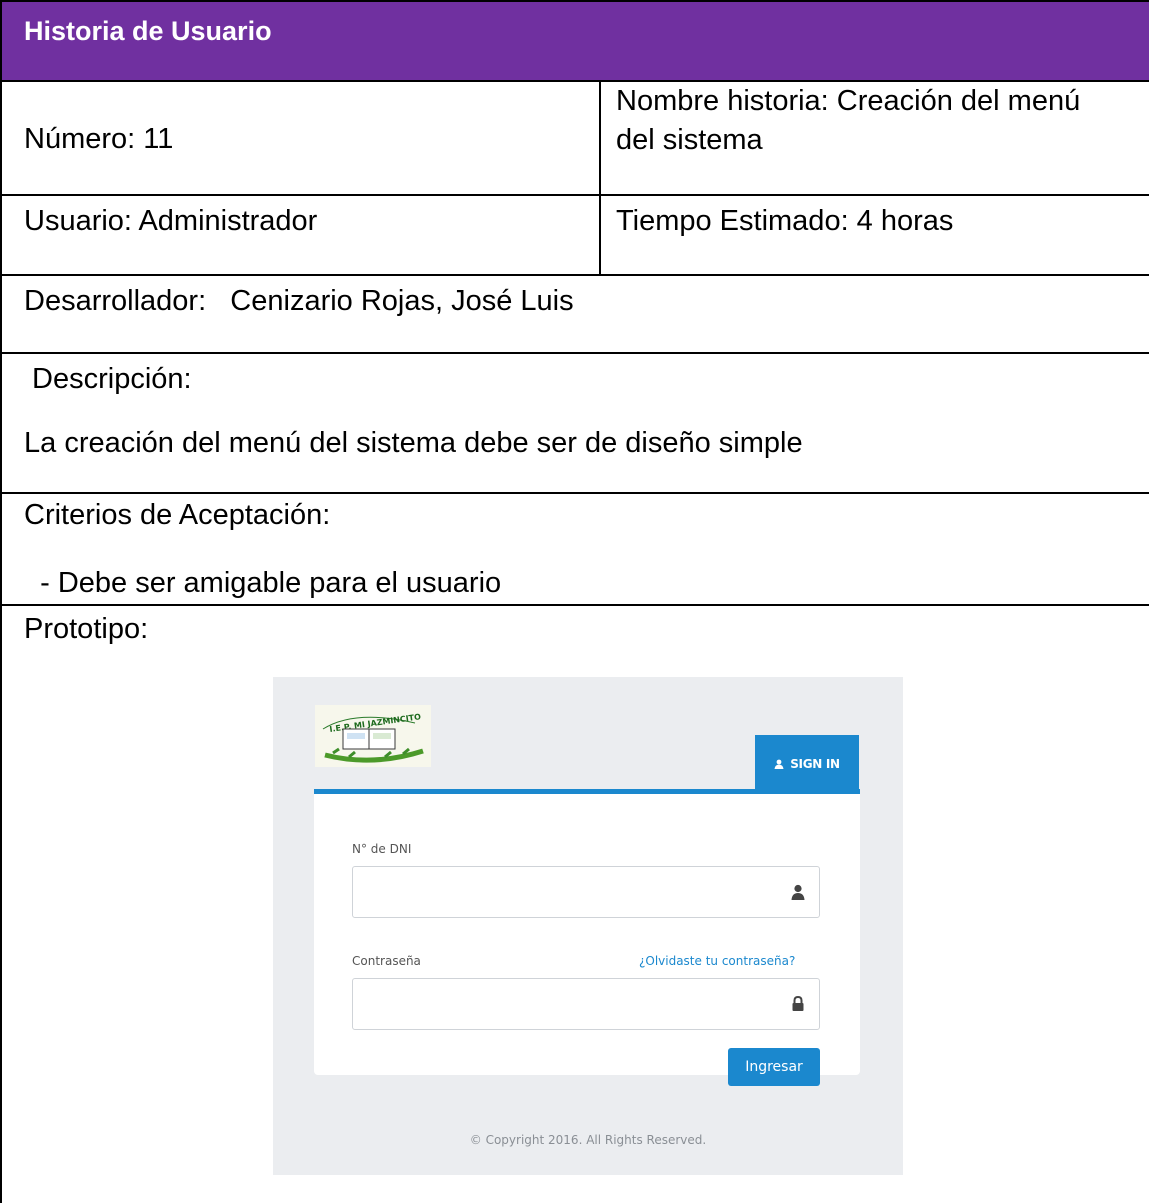 The height and width of the screenshot is (1203, 1149). What do you see at coordinates (108, 379) in the screenshot?
I see `descripcion-label: Descripción:` at bounding box center [108, 379].